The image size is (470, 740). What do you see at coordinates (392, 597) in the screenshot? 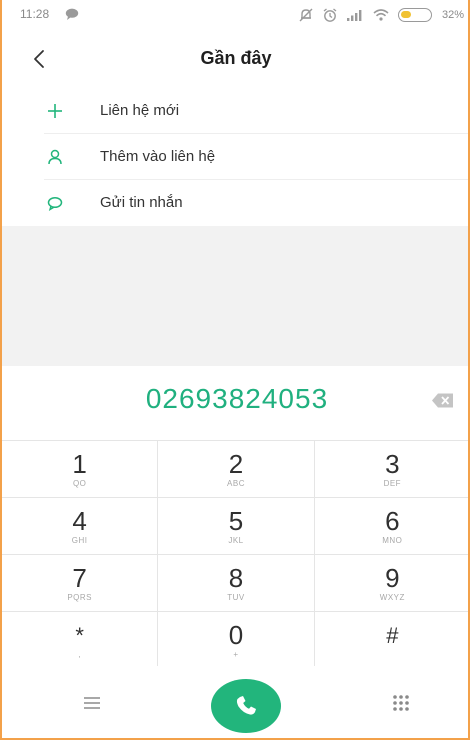
I see `key-letters: WXYZ` at bounding box center [392, 597].